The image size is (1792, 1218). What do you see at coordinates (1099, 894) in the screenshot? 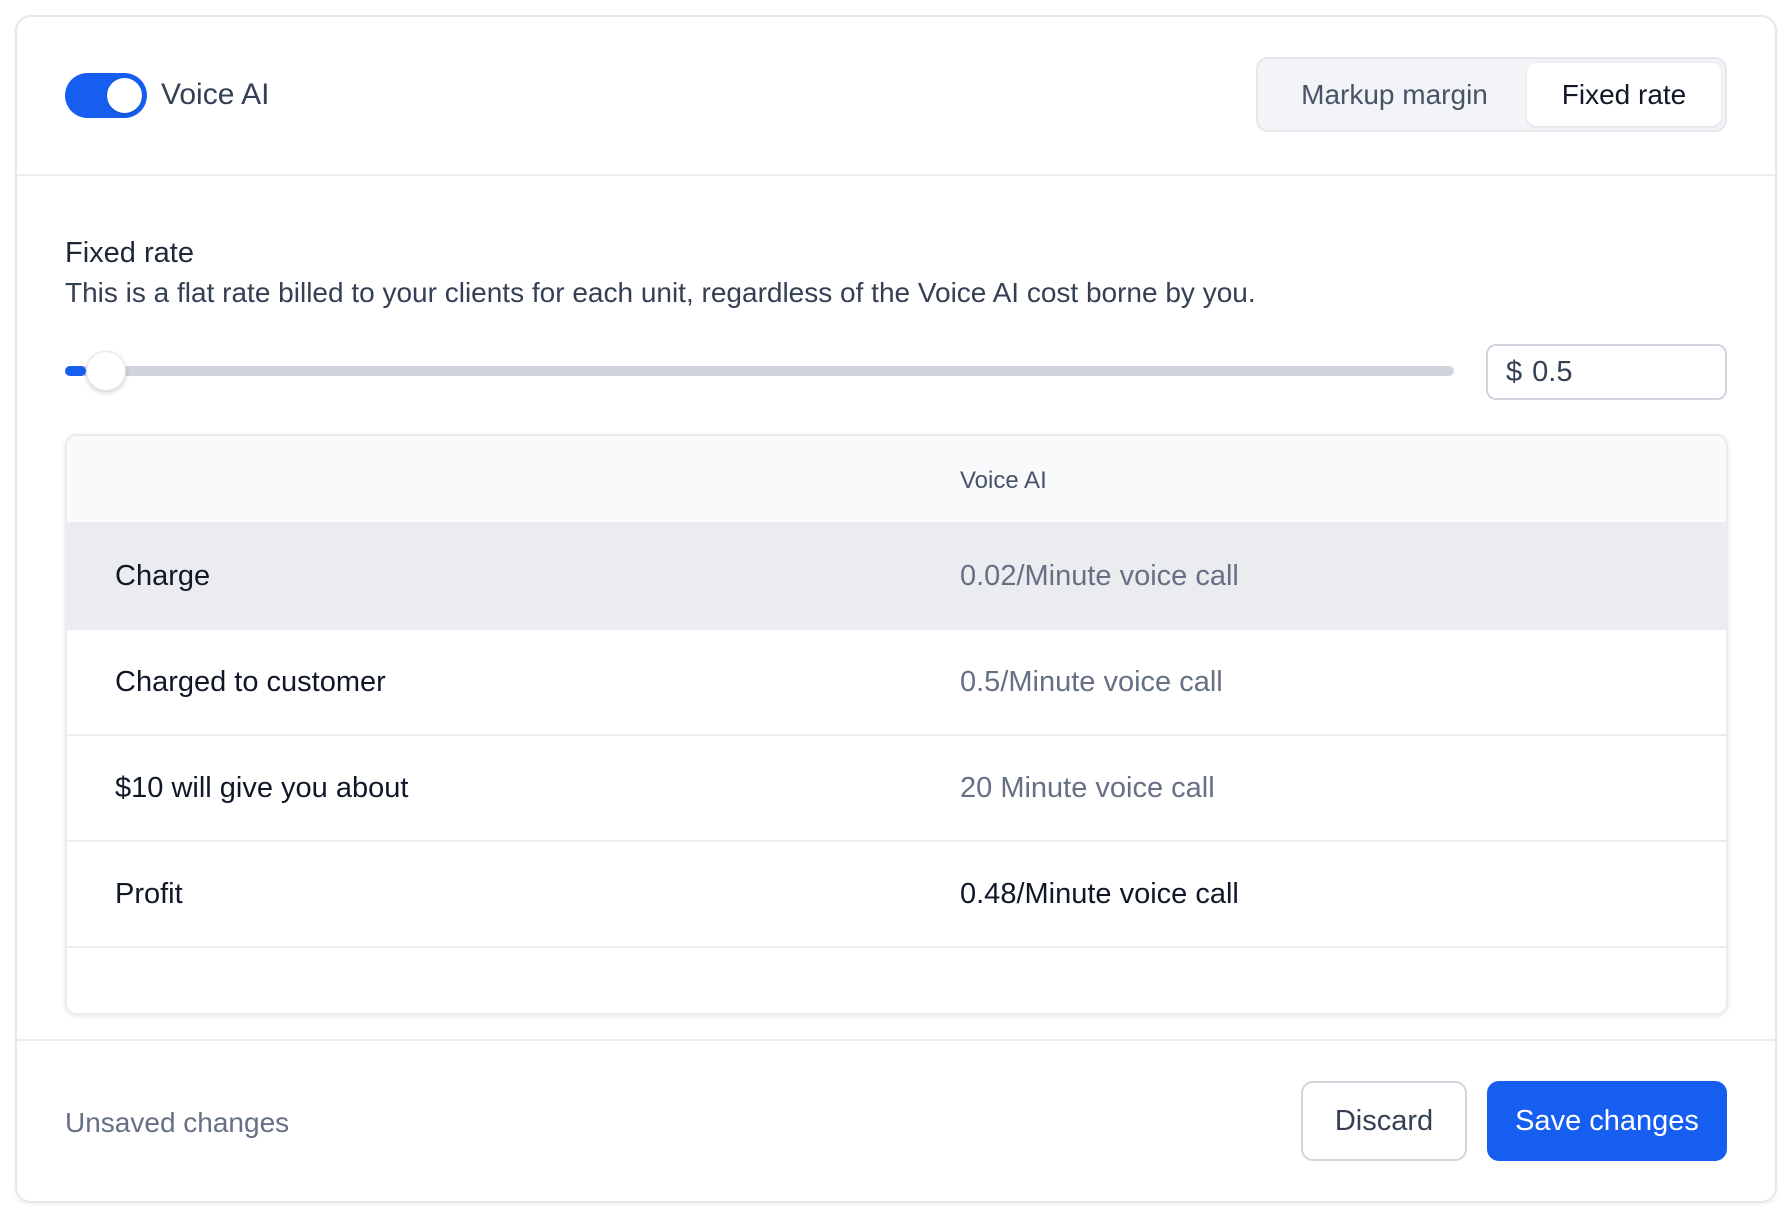
I see `row-value: 0.48/Minute voice call` at bounding box center [1099, 894].